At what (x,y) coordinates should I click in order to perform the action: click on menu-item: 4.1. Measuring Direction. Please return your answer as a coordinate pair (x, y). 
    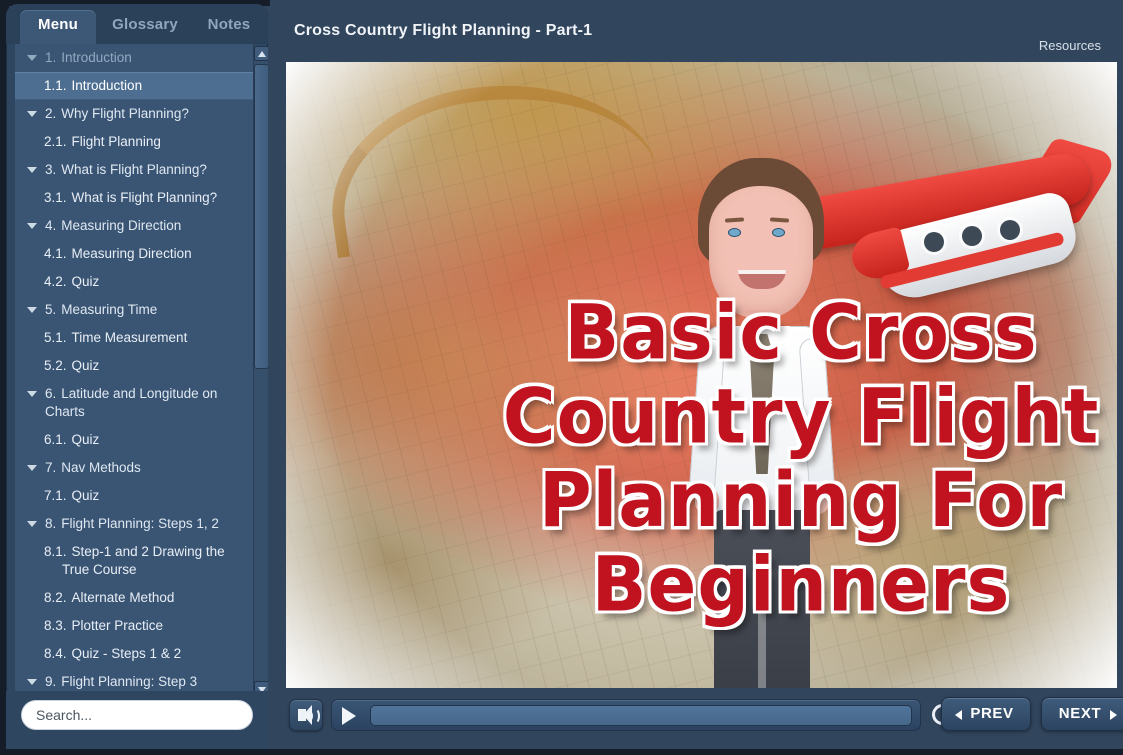
    Looking at the image, I should click on (134, 254).